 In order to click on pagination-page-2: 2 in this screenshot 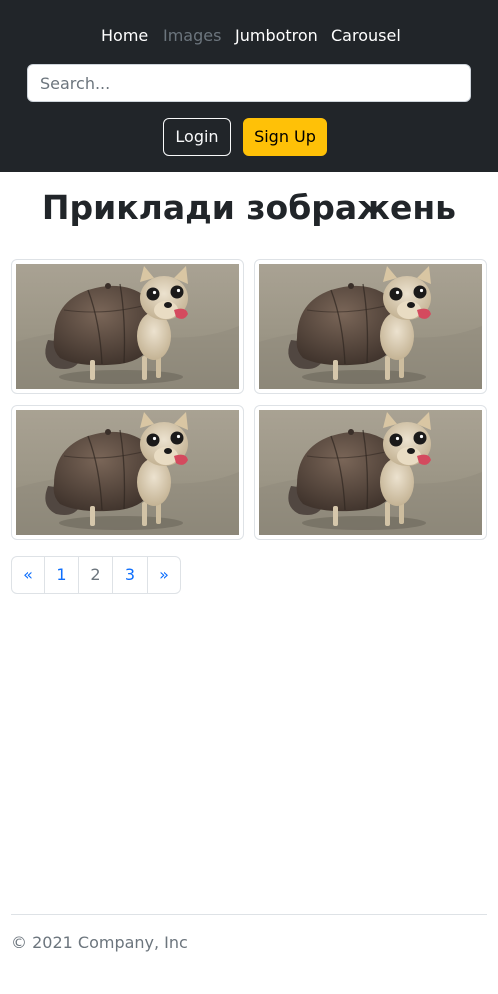, I will do `click(96, 575)`.